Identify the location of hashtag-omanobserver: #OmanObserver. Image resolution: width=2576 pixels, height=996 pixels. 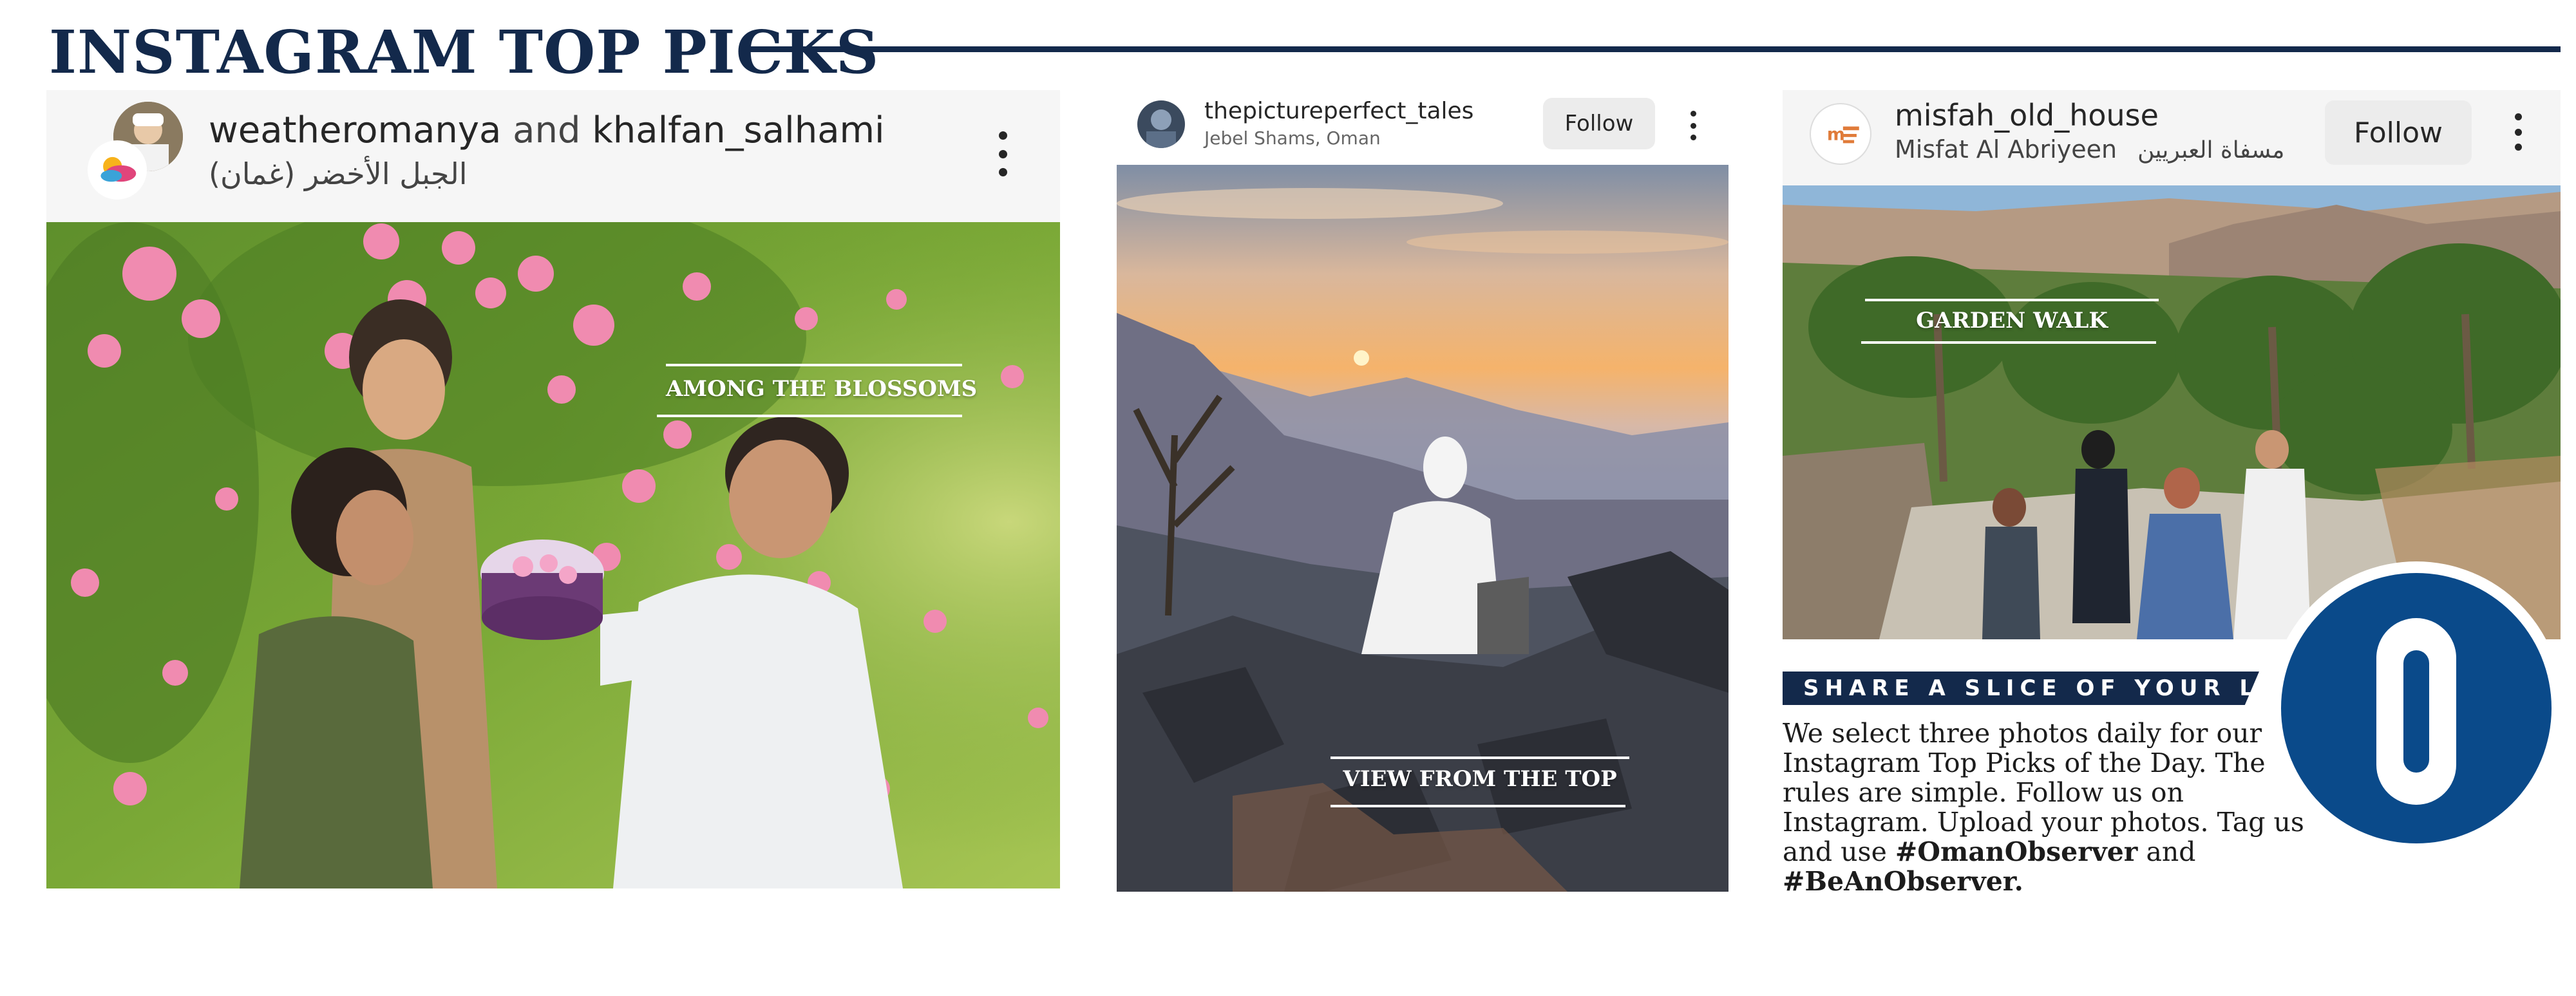
(2016, 851).